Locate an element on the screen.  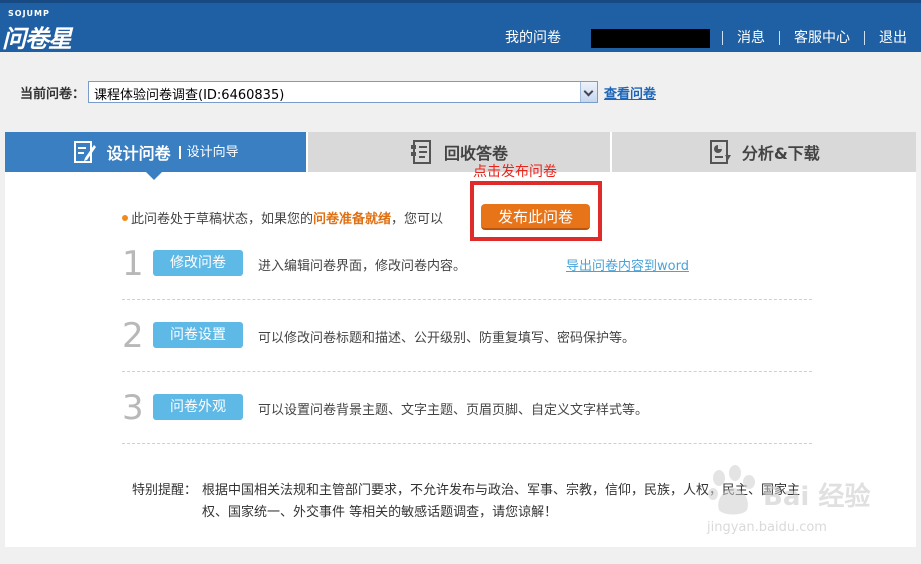
tab-analysis-download: 分析&下载 is located at coordinates (763, 152).